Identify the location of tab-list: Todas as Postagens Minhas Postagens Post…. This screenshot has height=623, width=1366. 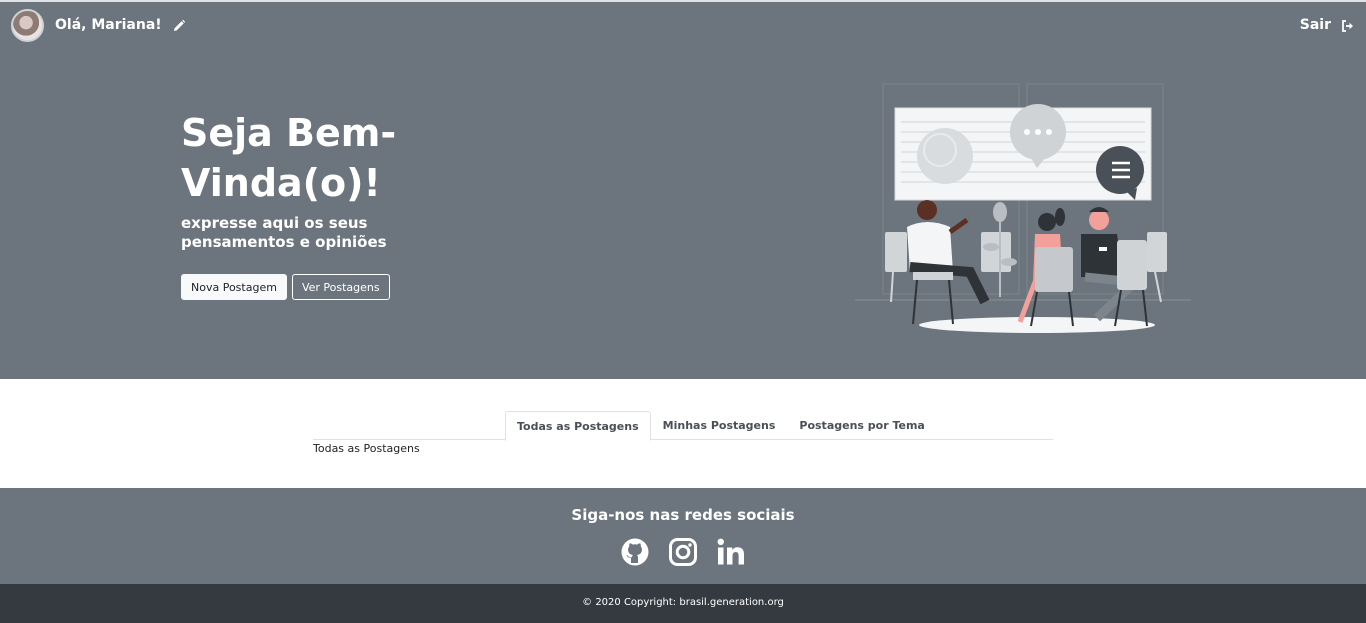
(721, 426).